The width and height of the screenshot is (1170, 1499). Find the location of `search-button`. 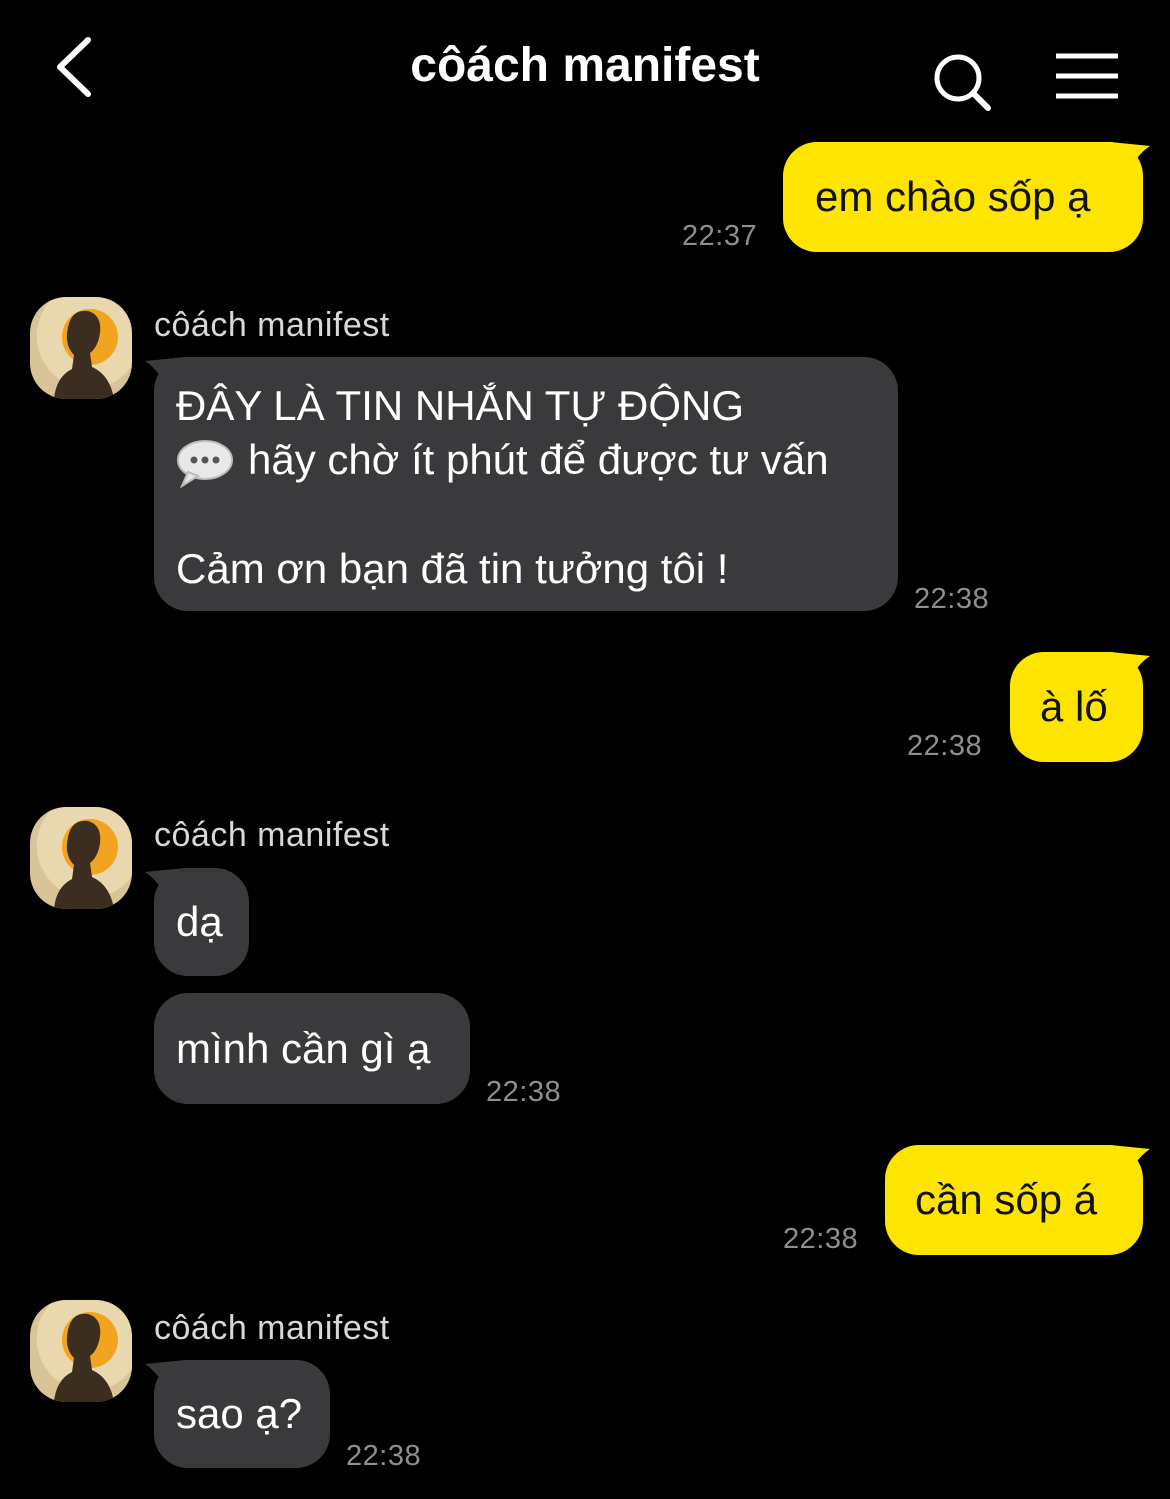

search-button is located at coordinates (962, 82).